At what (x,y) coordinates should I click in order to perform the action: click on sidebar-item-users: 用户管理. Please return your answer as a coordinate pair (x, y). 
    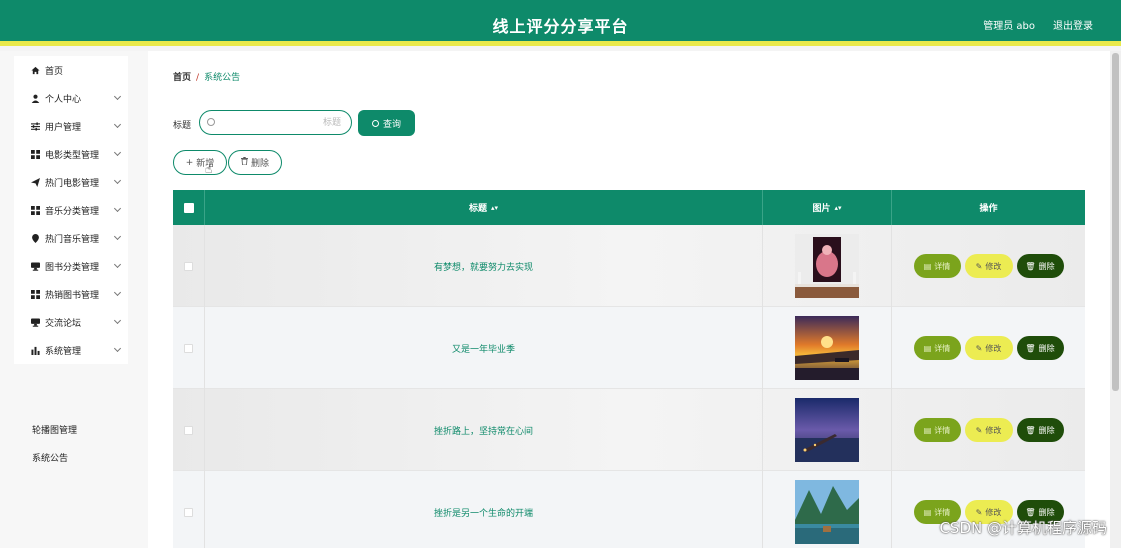
    Looking at the image, I should click on (71, 126).